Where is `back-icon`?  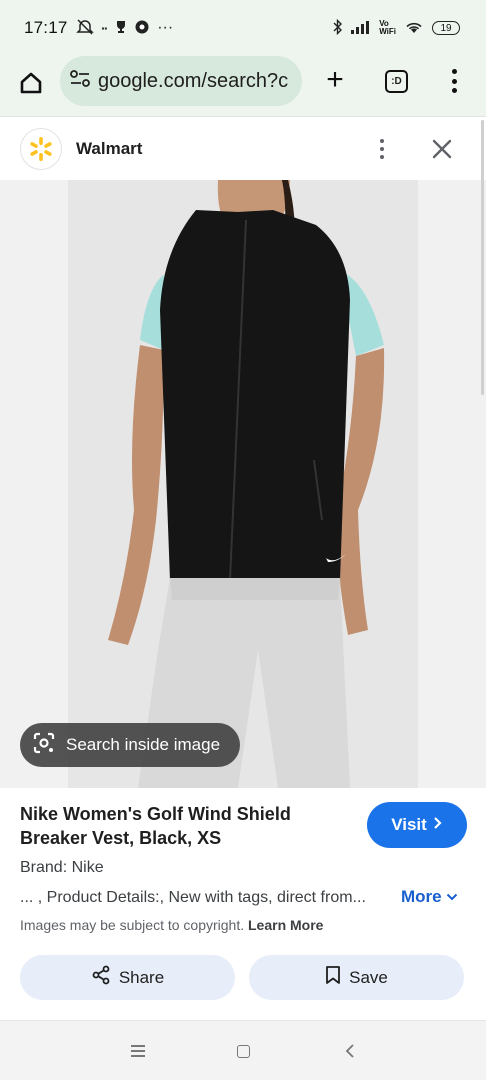
back-icon is located at coordinates (350, 1051).